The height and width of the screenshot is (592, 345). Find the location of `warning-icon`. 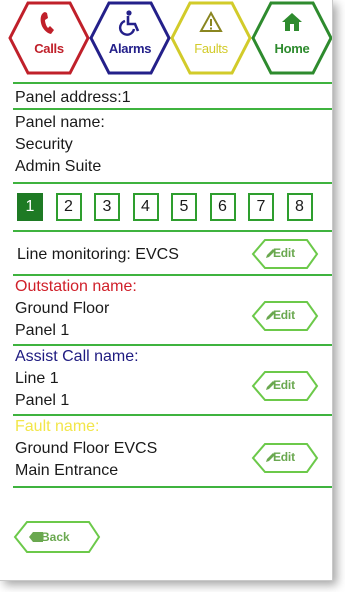

warning-icon is located at coordinates (211, 21).